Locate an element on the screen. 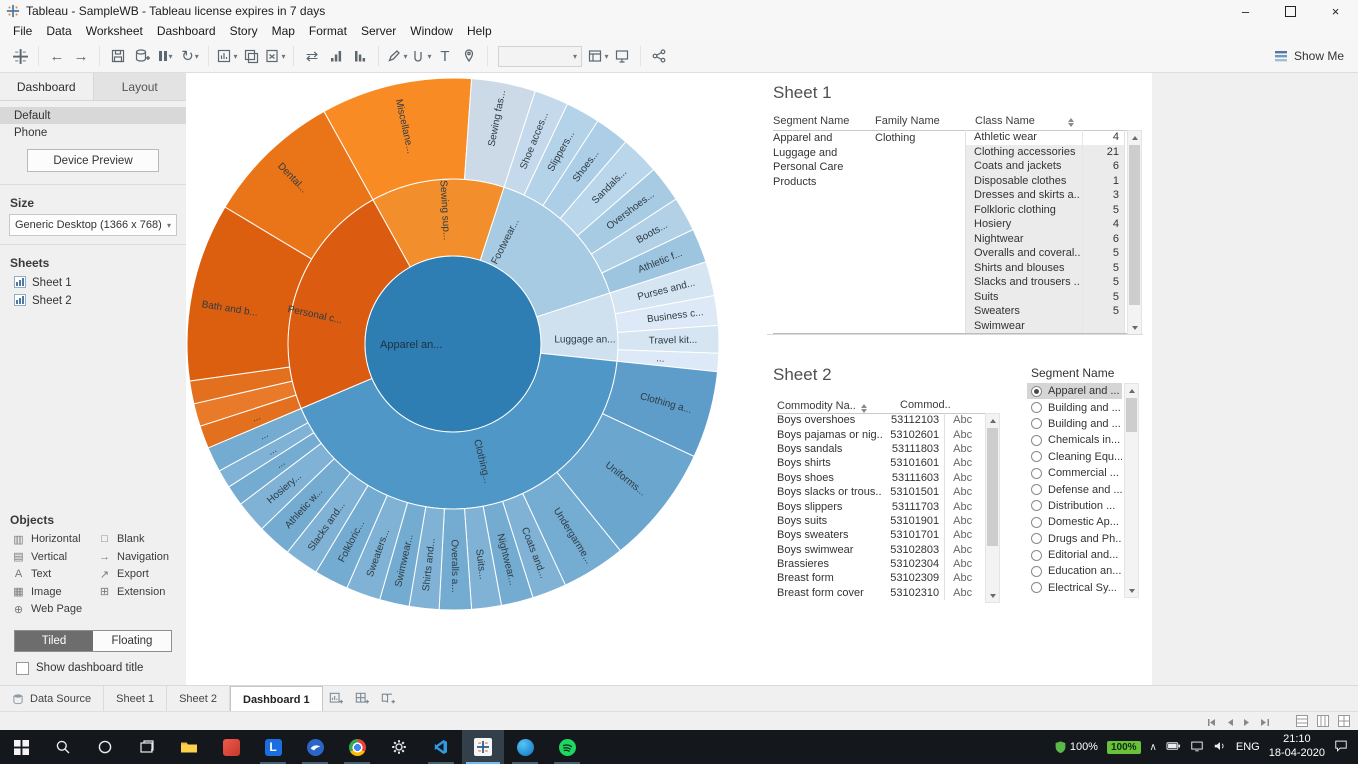 This screenshot has width=1358, height=764. tab-sheet-1: Sheet 1 is located at coordinates (136, 699).